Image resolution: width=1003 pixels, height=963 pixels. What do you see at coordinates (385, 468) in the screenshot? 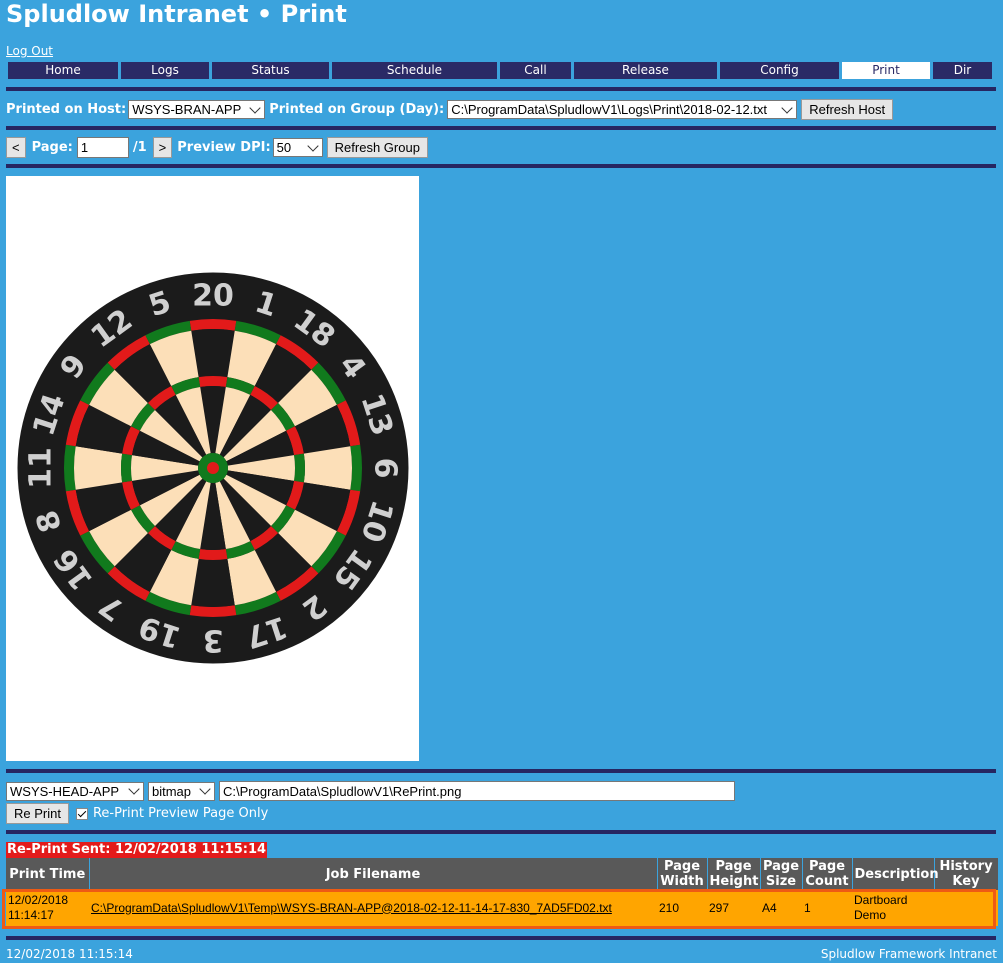
I see `dartboard-number: 6` at bounding box center [385, 468].